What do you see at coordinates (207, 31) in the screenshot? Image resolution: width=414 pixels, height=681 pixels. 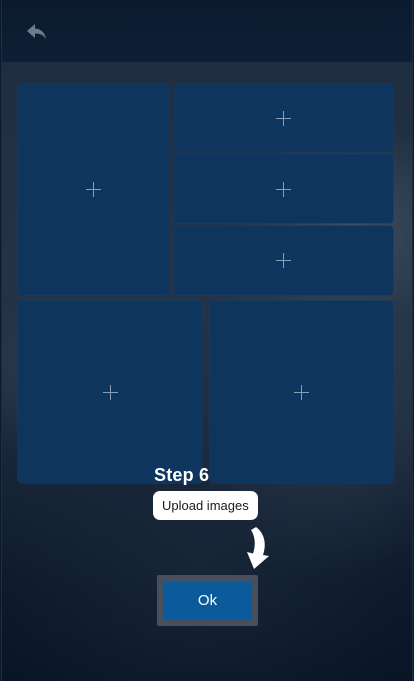 I see `top-bar` at bounding box center [207, 31].